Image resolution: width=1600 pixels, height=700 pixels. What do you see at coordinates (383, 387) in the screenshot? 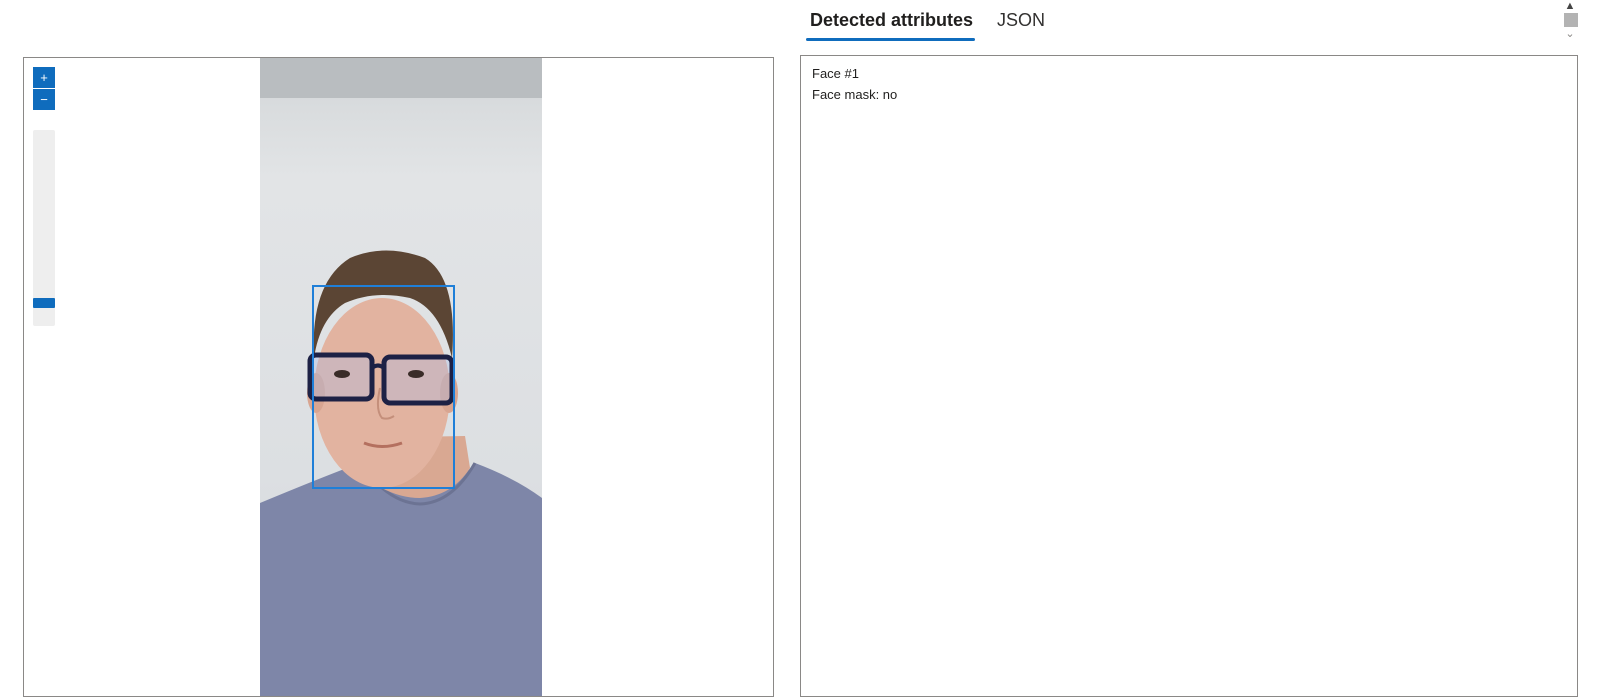
I see `face-bounding-box` at bounding box center [383, 387].